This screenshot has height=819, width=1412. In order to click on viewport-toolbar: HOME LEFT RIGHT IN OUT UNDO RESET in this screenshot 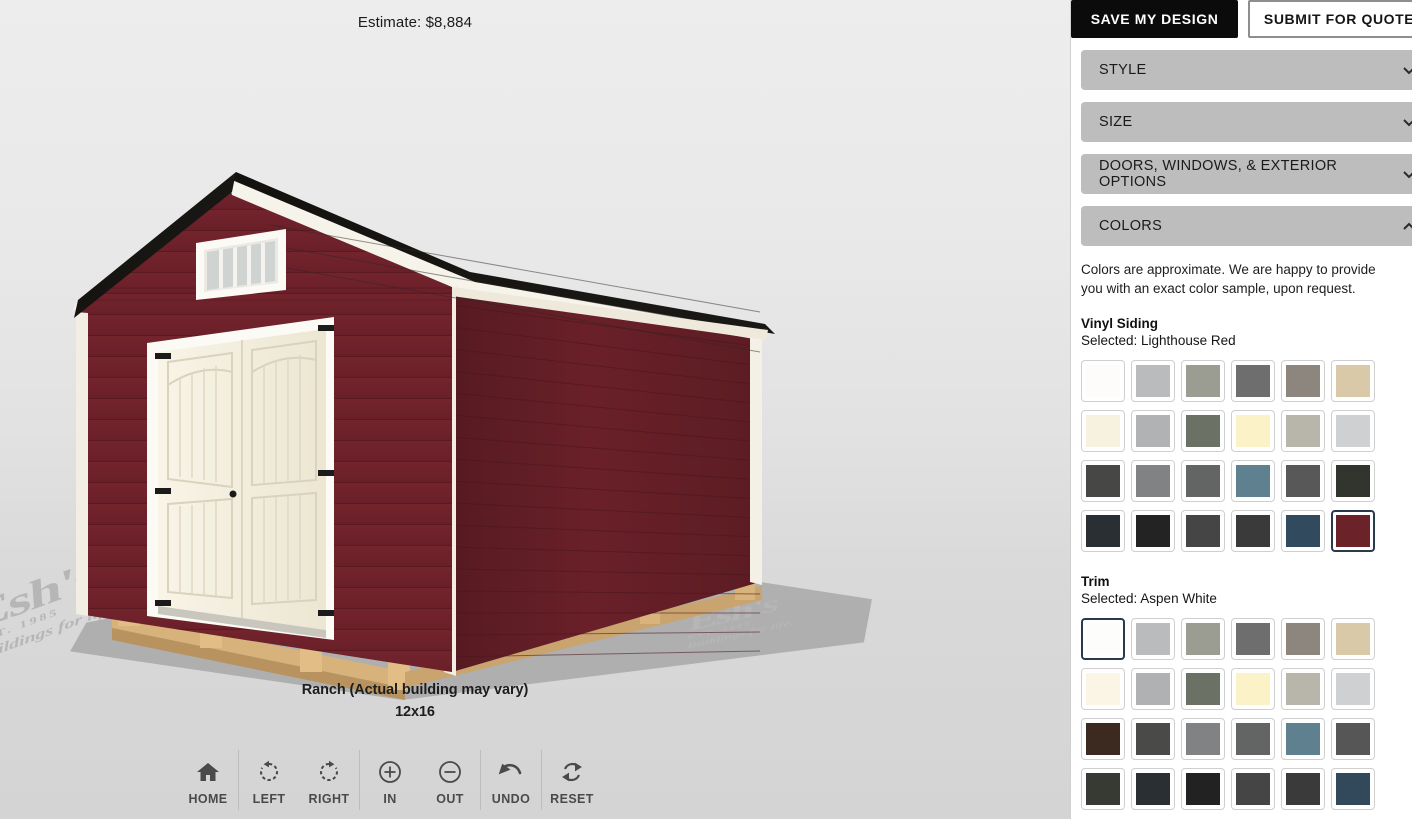, I will do `click(390, 784)`.